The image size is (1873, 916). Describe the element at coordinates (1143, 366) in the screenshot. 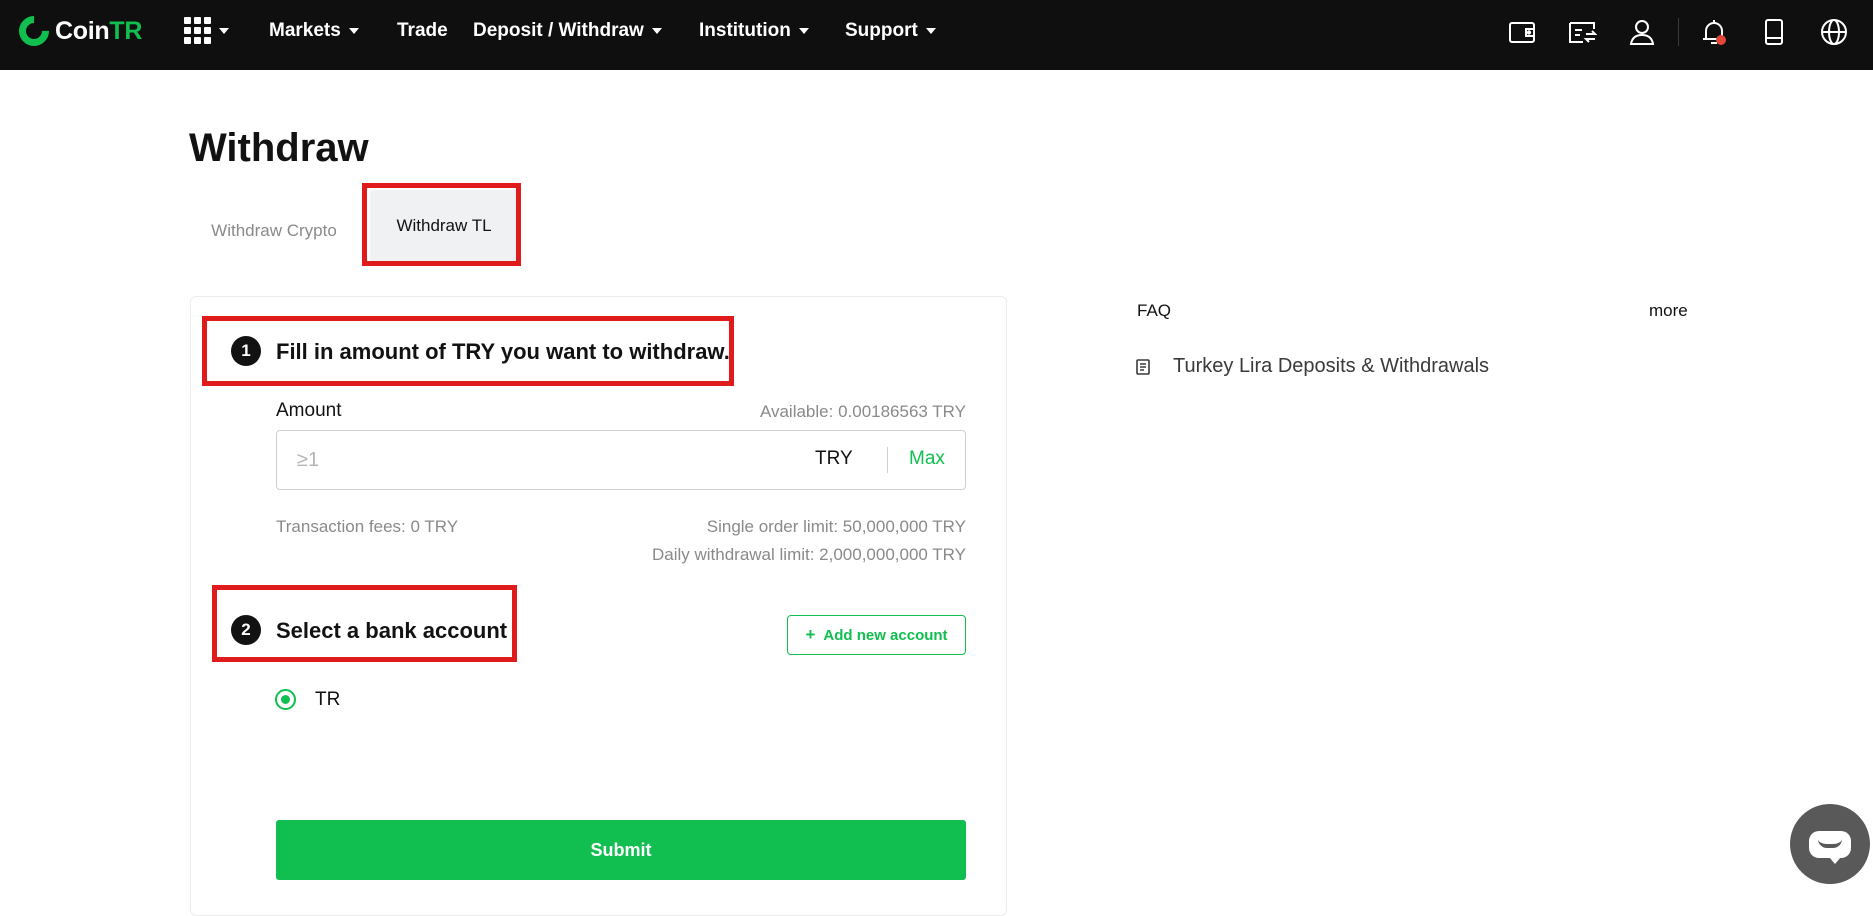

I see `document-icon` at that location.